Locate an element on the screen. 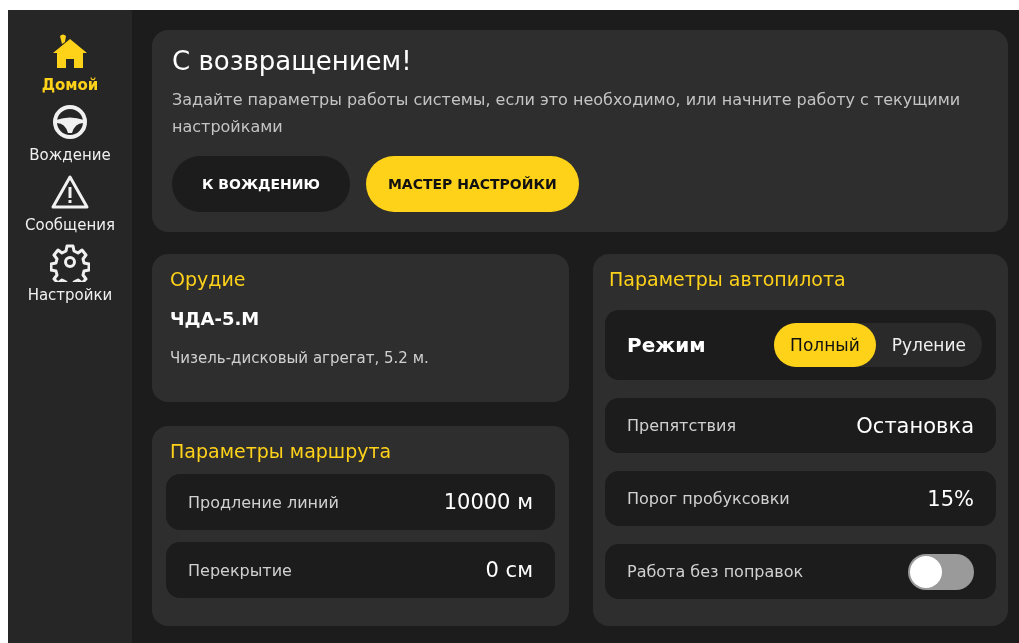 This screenshot has width=1019, height=643. setting-row: Перекрытие 0 см is located at coordinates (360, 570).